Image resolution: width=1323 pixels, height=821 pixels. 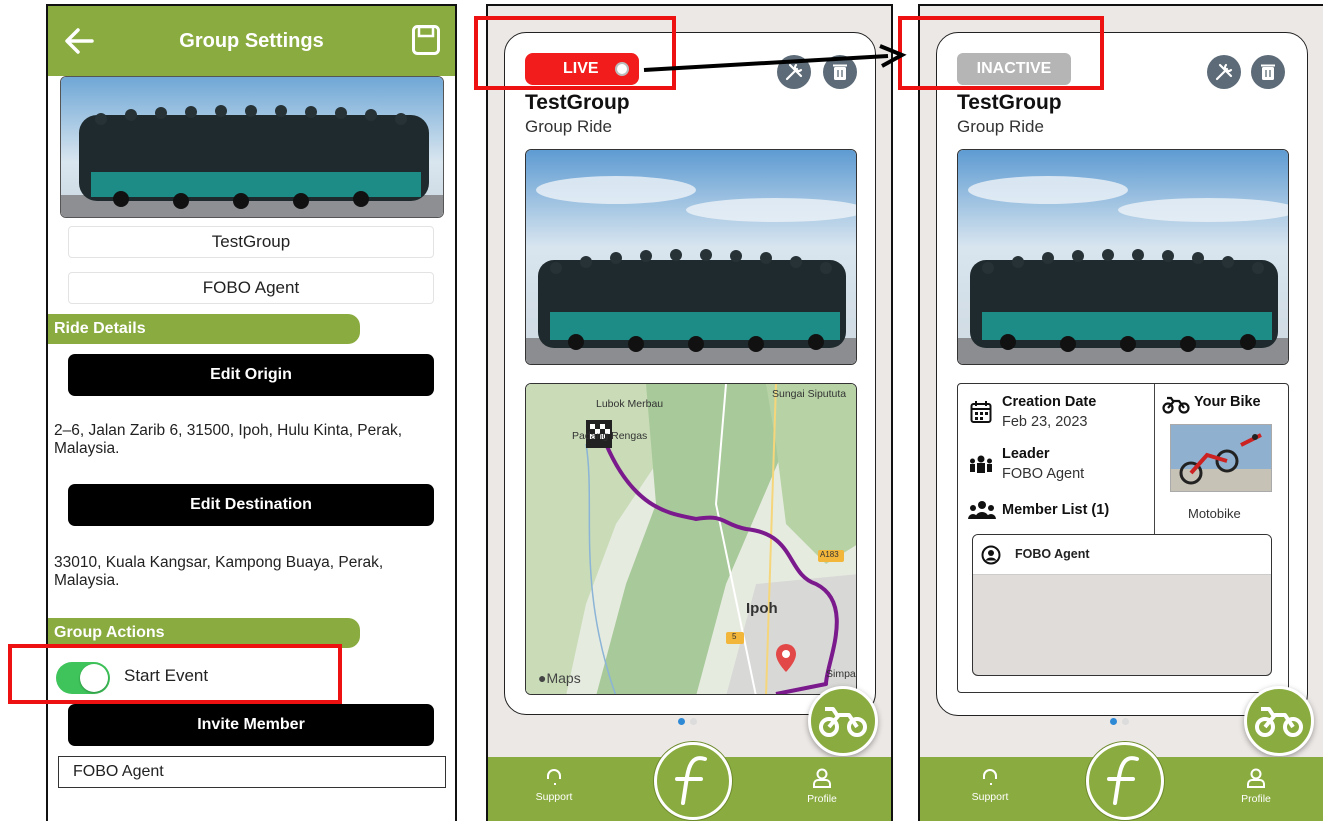 I want to click on edit-destination-button: Edit Destination, so click(x=251, y=505).